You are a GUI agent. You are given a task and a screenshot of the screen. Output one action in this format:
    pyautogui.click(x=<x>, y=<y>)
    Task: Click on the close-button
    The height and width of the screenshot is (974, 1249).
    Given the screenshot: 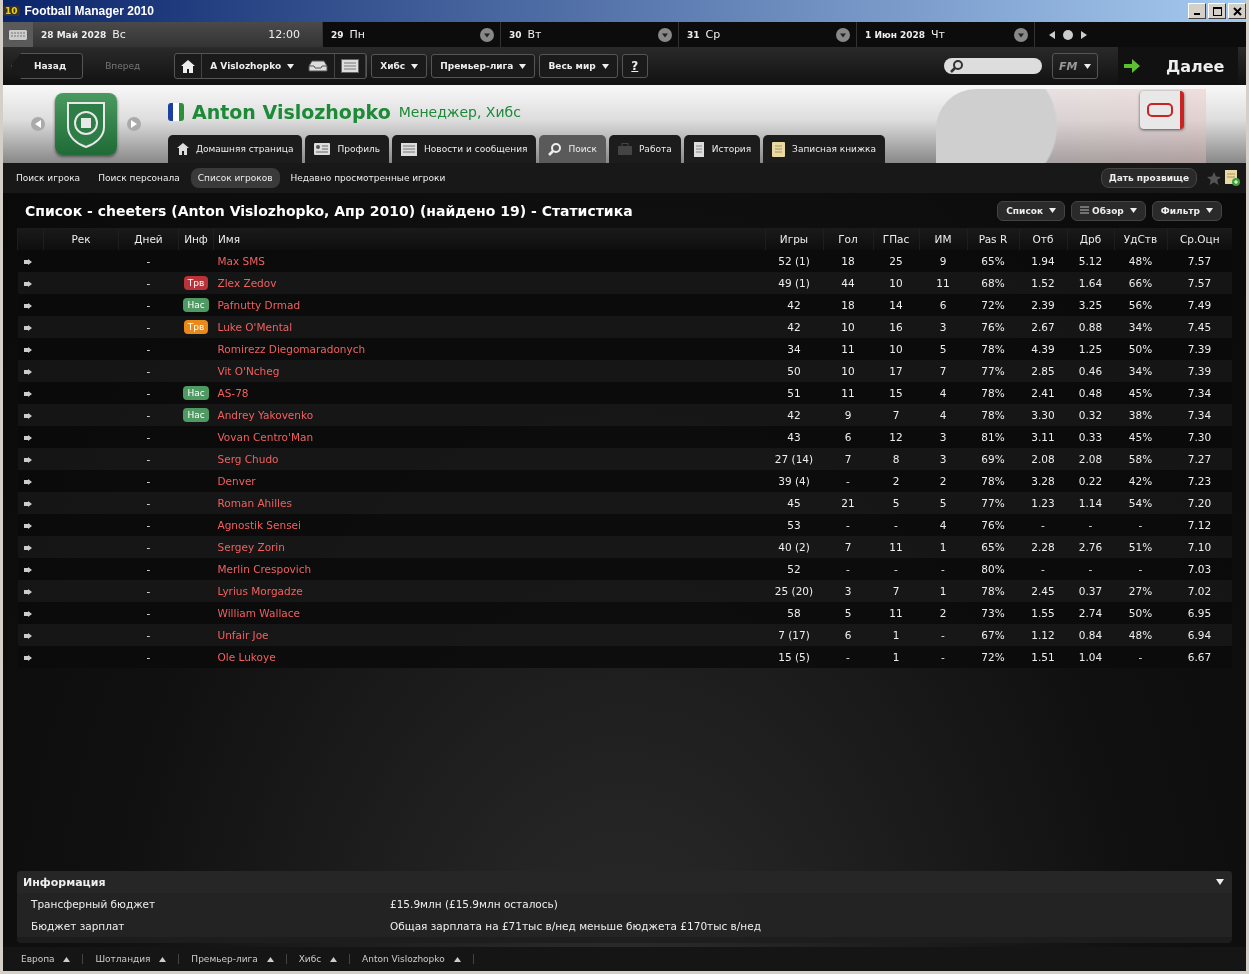 What is the action you would take?
    pyautogui.click(x=1237, y=11)
    